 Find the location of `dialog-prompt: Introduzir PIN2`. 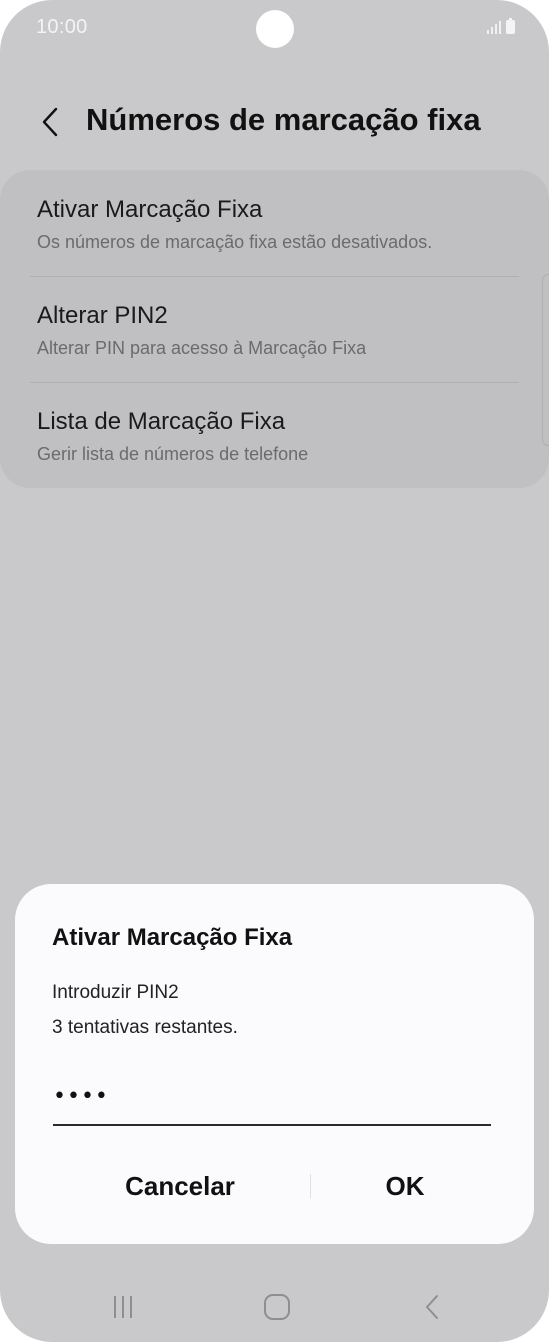

dialog-prompt: Introduzir PIN2 is located at coordinates (115, 992).